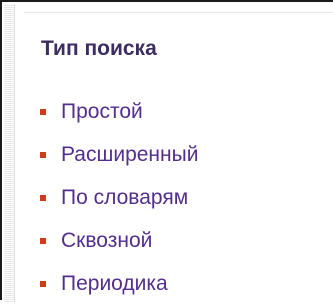  I want to click on search-type-heading: Тип поиска, so click(99, 48).